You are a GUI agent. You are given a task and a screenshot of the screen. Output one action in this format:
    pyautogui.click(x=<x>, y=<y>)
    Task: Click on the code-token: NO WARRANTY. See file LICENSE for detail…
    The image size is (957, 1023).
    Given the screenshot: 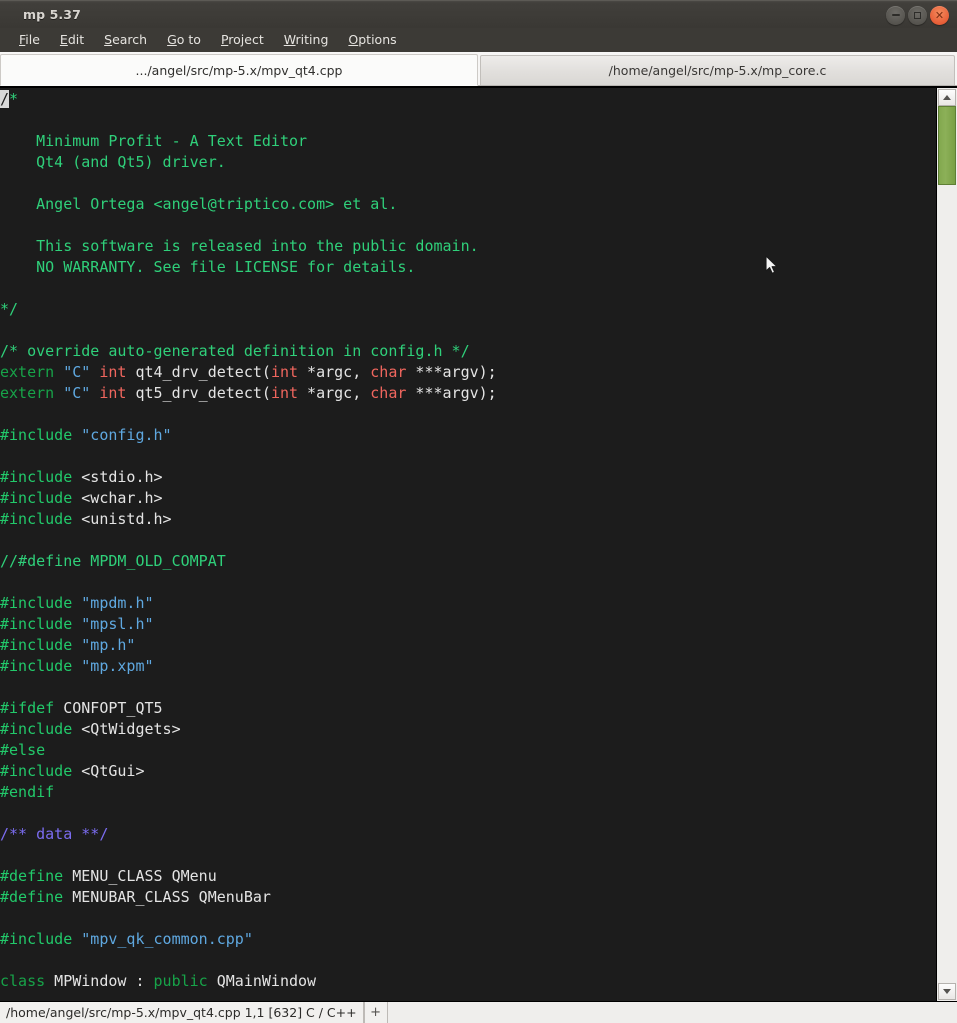 What is the action you would take?
    pyautogui.click(x=208, y=267)
    